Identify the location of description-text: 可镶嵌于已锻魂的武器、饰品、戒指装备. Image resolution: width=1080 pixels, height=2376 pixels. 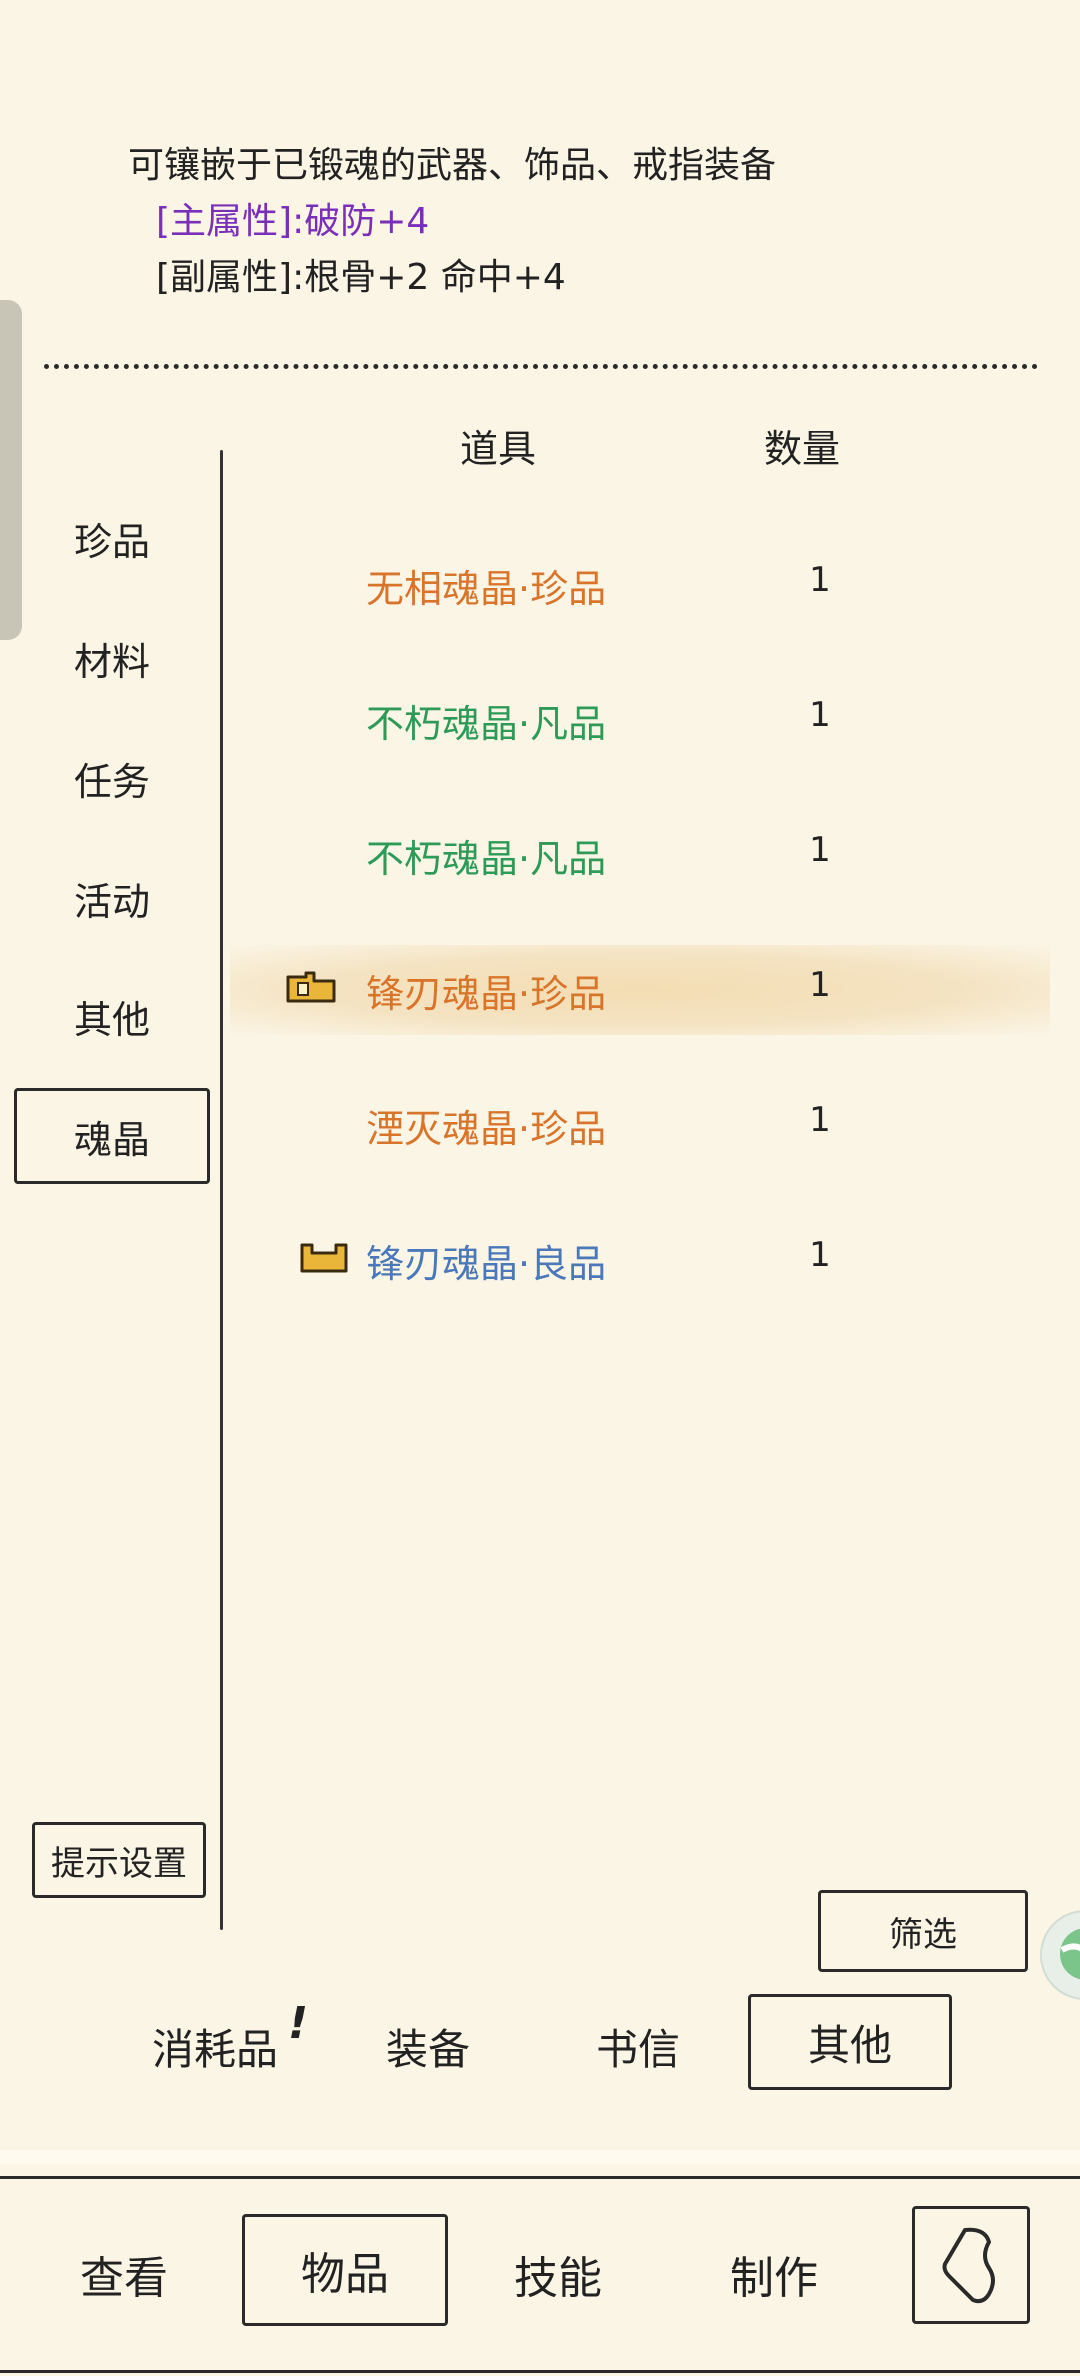
(452, 165).